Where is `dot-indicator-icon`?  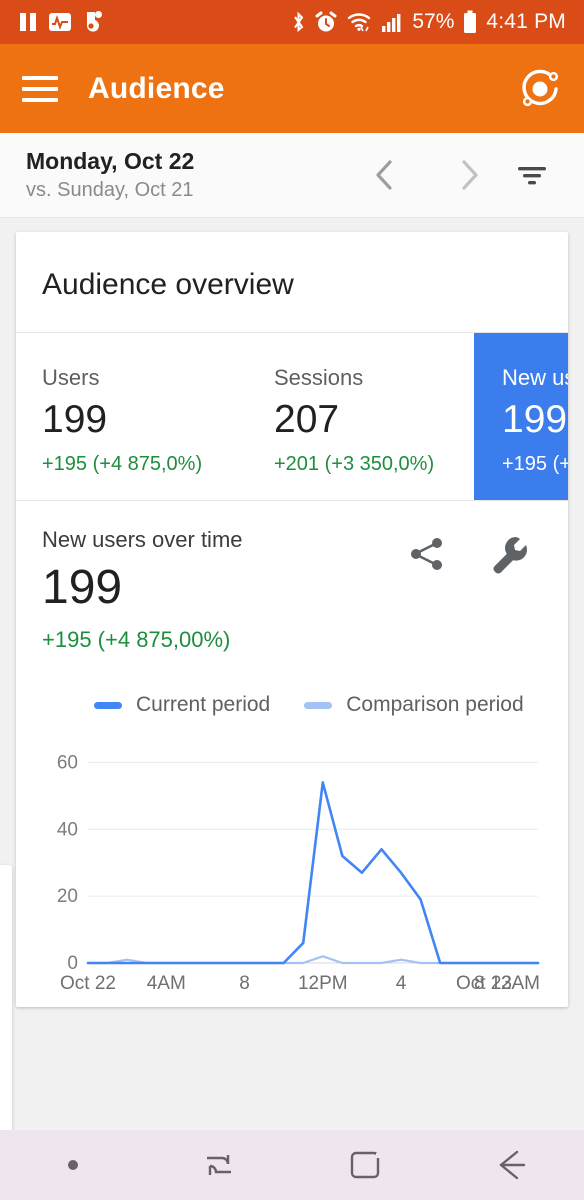
dot-indicator-icon is located at coordinates (73, 1165).